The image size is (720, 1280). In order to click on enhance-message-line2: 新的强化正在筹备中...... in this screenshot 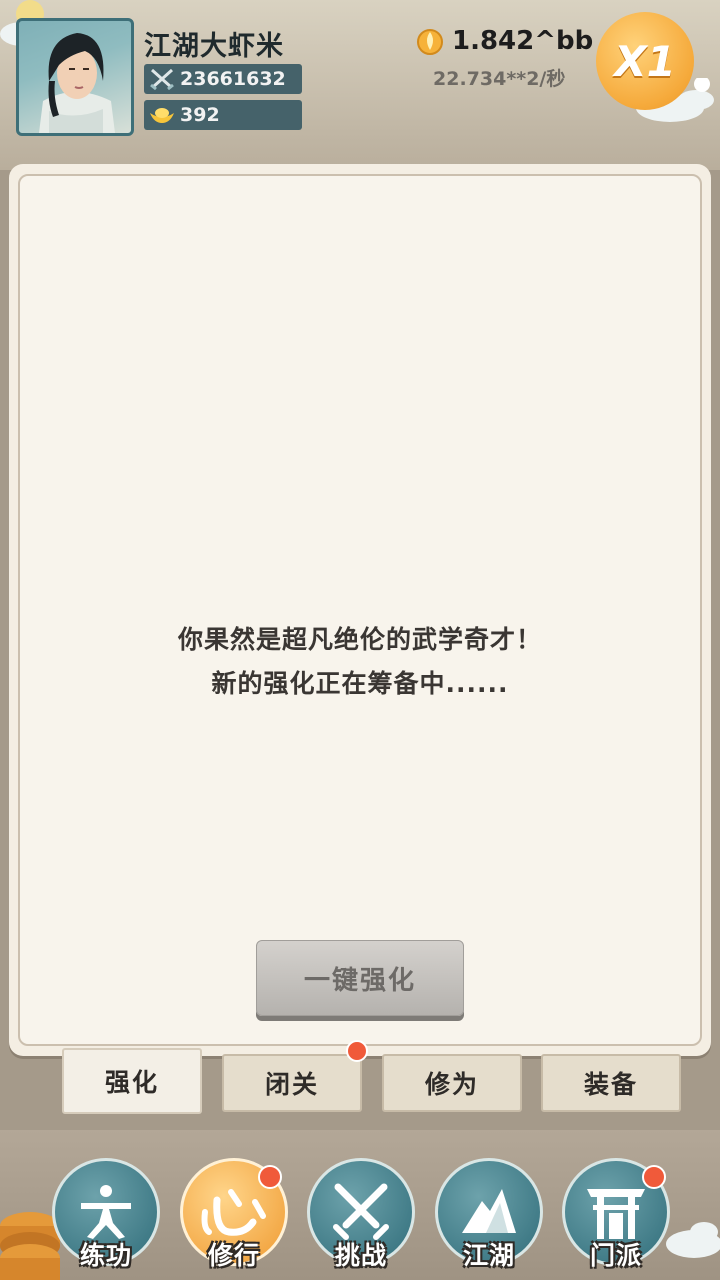, I will do `click(360, 683)`.